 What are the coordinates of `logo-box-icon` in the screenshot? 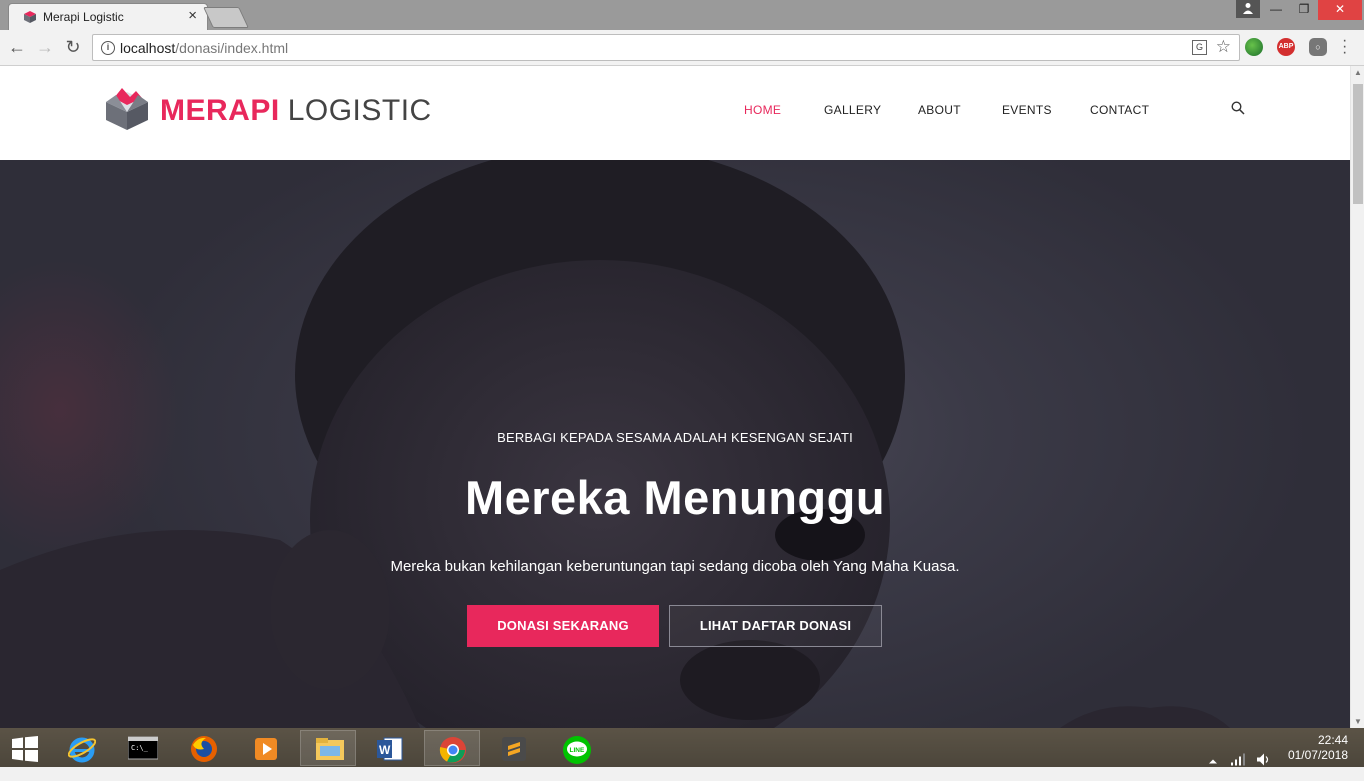 It's located at (127, 109).